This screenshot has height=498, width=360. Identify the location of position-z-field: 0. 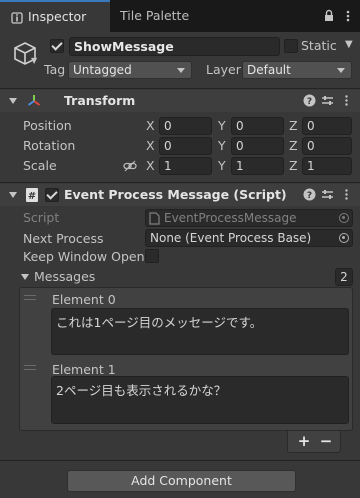
(327, 126).